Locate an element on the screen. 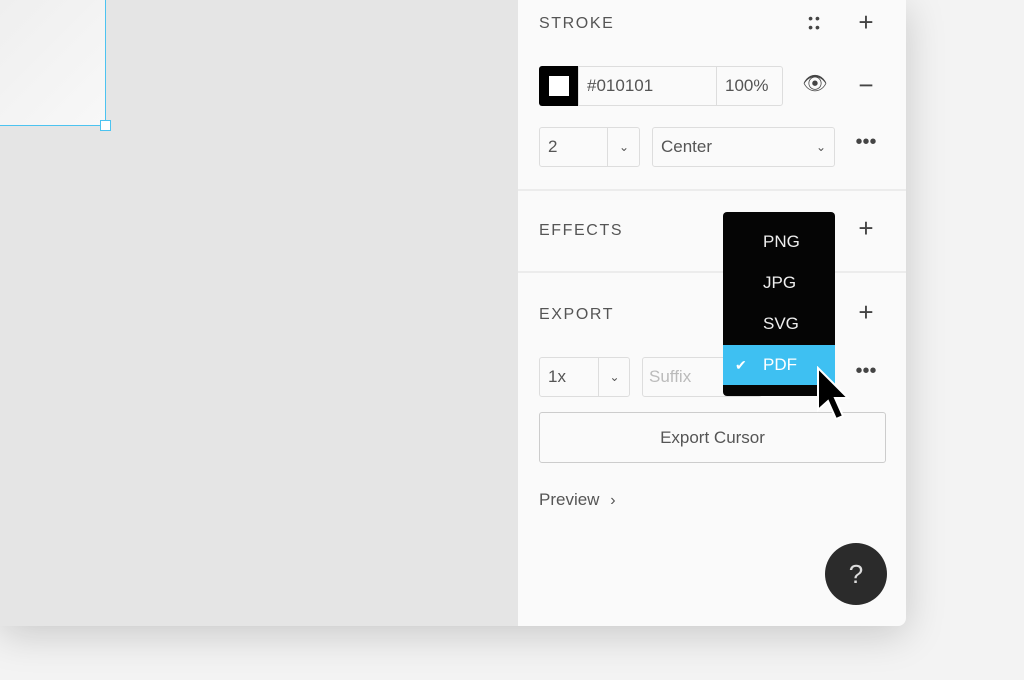 The image size is (1024, 680). stroke-opacity-input: 100% is located at coordinates (749, 86).